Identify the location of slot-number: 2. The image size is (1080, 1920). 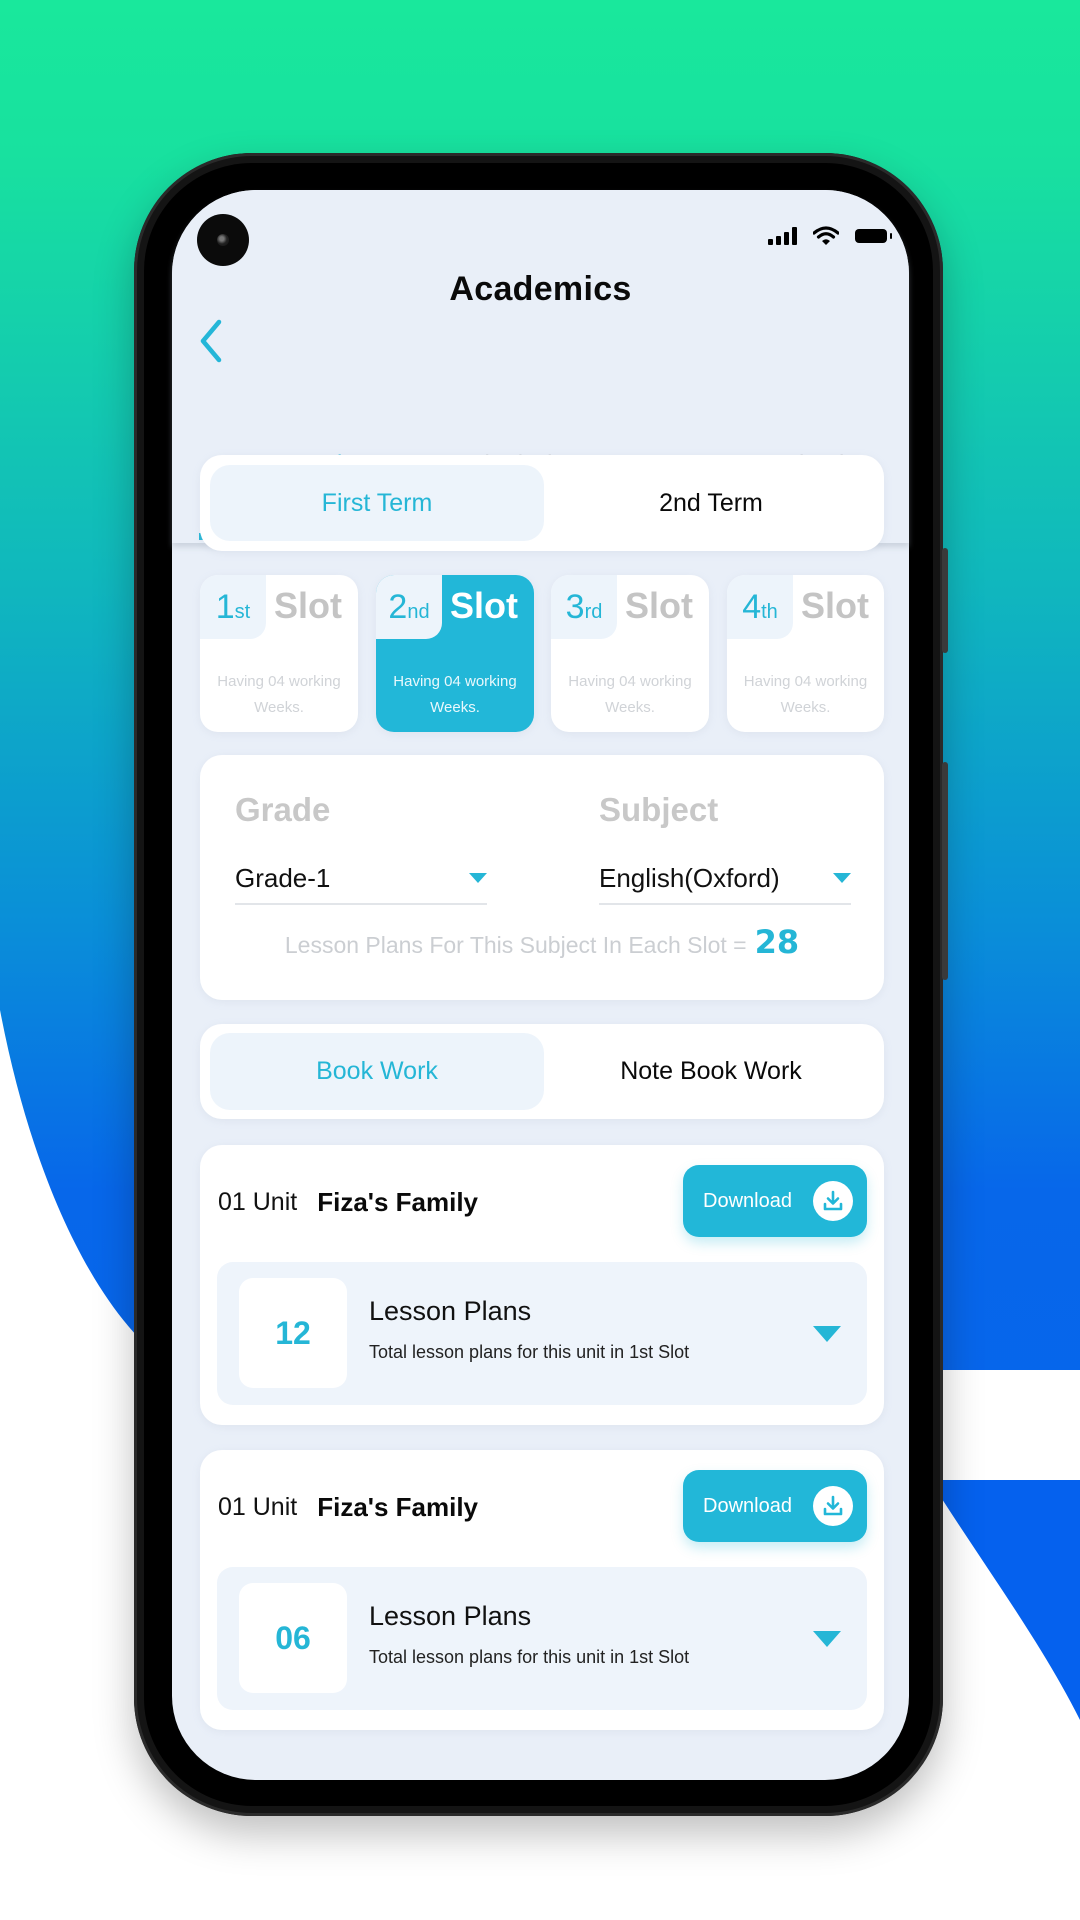
(398, 606).